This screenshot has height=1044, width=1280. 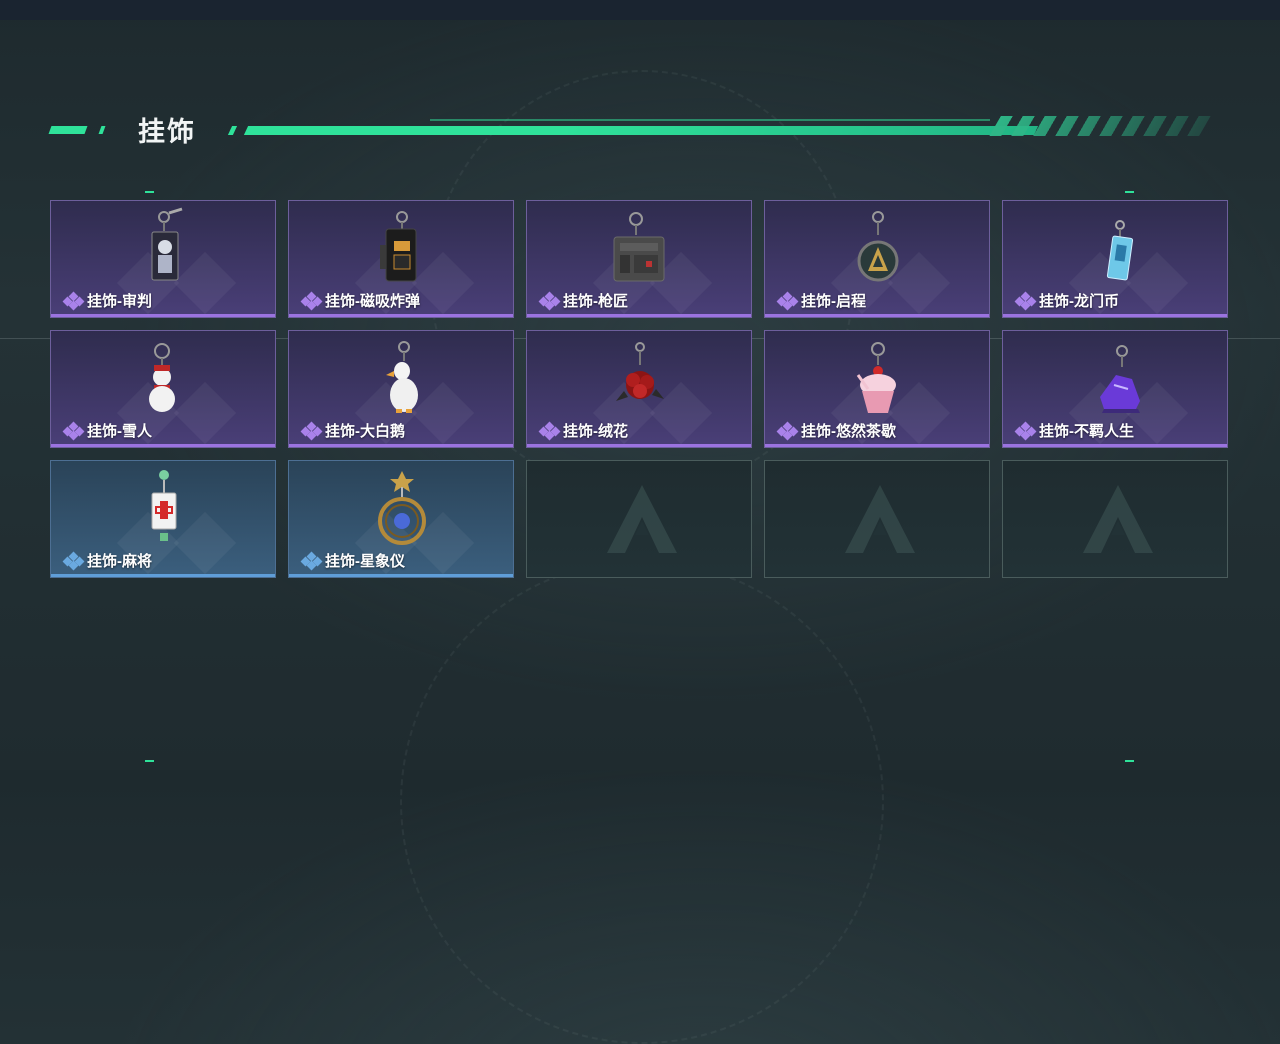 What do you see at coordinates (848, 431) in the screenshot?
I see `charm-name: 挂饰-悠然茶歇` at bounding box center [848, 431].